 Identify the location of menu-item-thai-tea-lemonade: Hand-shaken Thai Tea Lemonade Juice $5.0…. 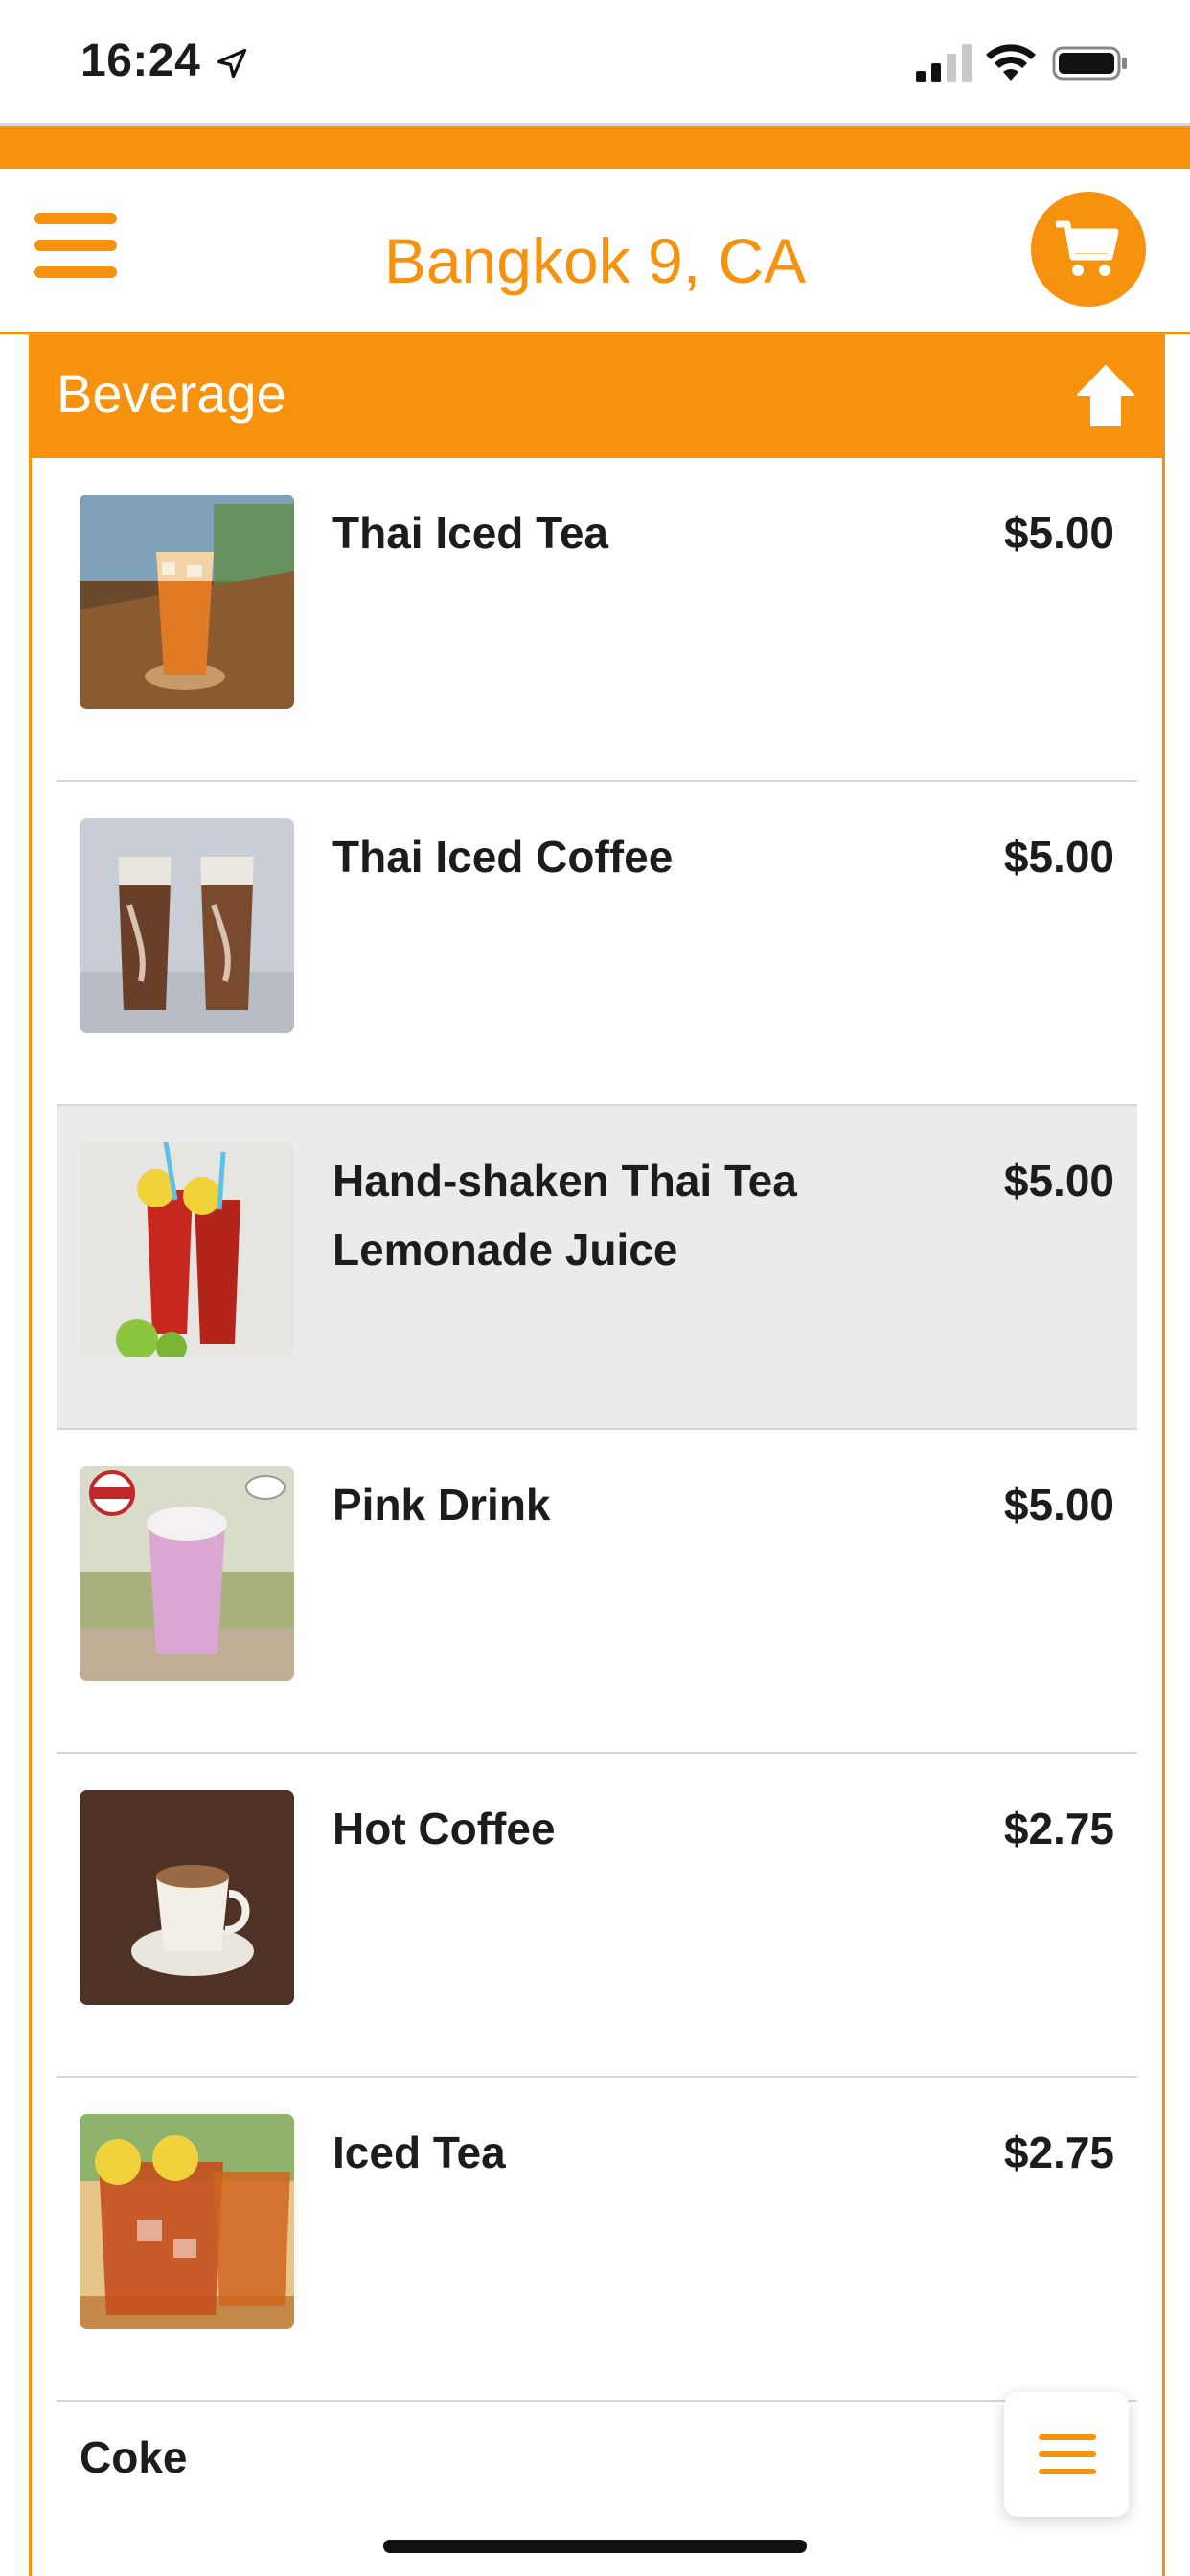
(597, 1268).